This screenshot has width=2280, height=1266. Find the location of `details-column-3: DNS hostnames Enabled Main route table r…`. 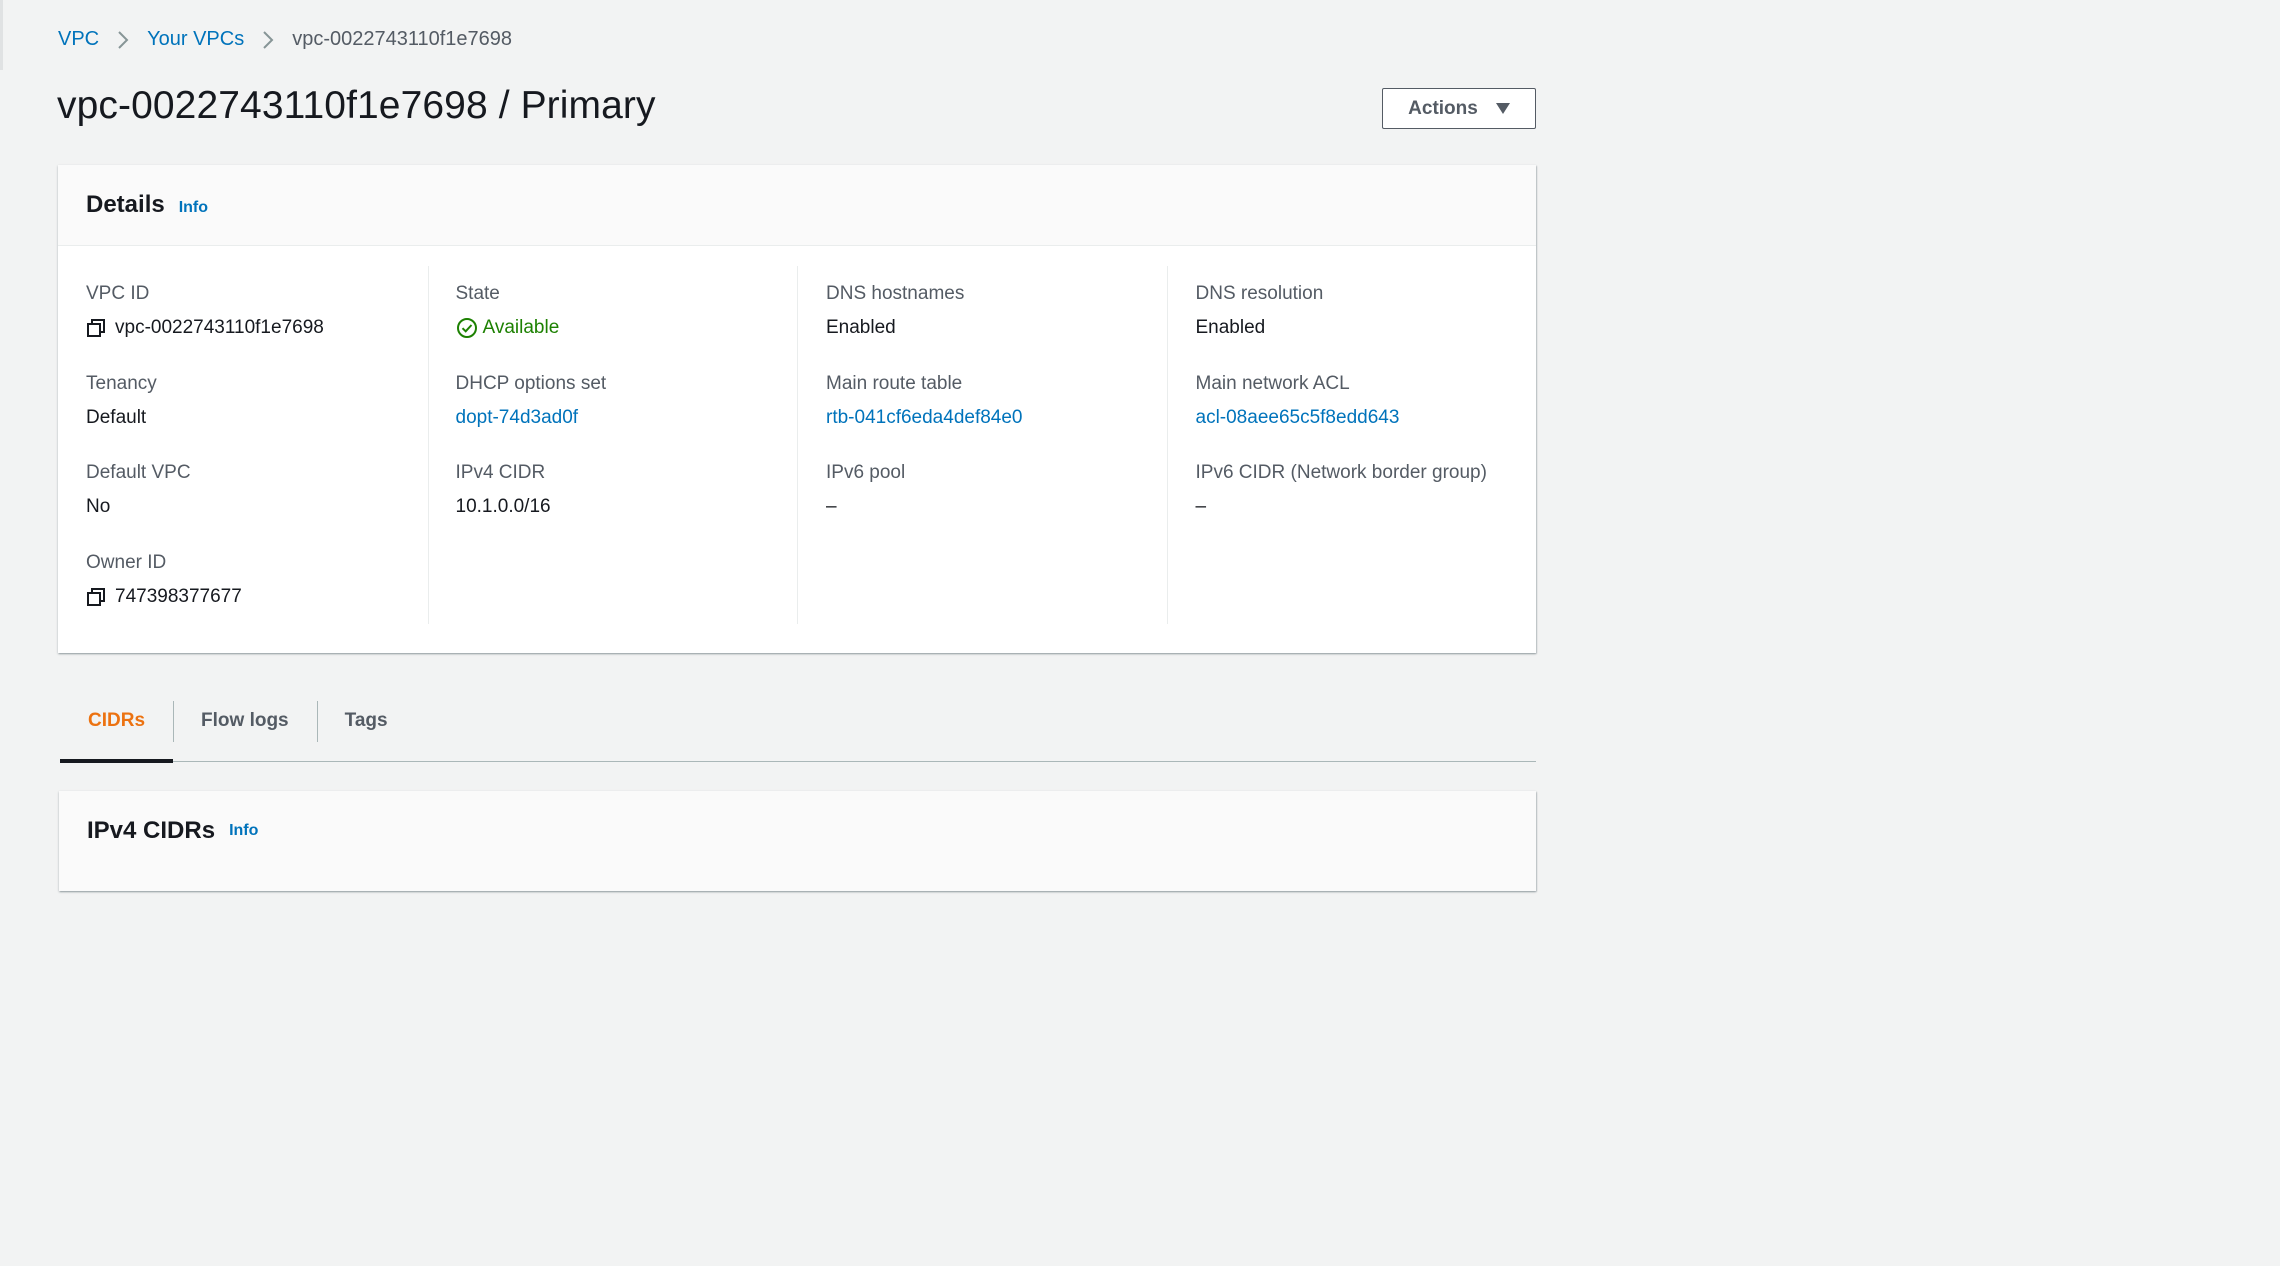

details-column-3: DNS hostnames Enabled Main route table r… is located at coordinates (982, 445).